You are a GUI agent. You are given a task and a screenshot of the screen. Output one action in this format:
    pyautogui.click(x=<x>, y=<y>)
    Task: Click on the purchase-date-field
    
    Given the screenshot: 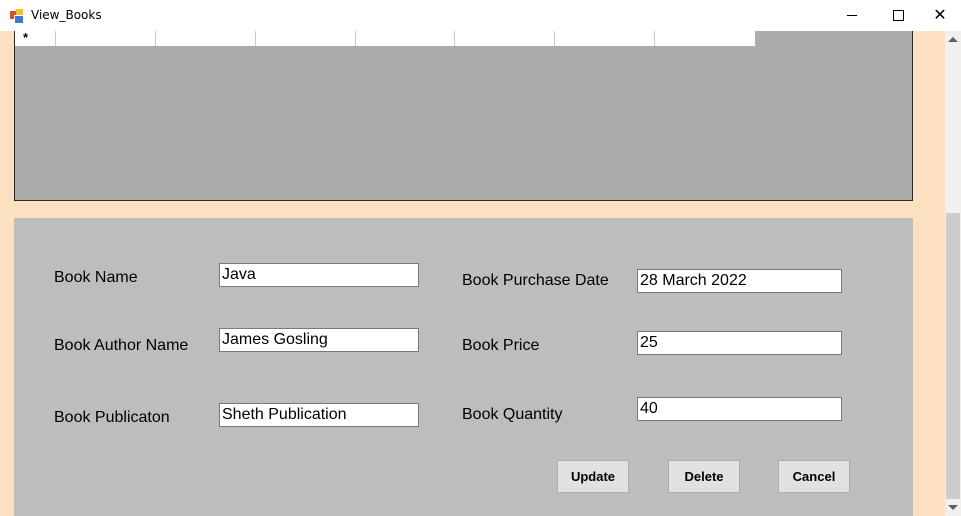 What is the action you would take?
    pyautogui.click(x=739, y=281)
    